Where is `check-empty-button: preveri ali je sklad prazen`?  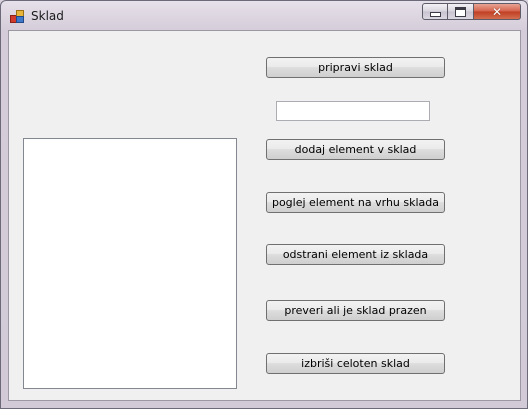 check-empty-button: preveri ali je sklad prazen is located at coordinates (355, 310).